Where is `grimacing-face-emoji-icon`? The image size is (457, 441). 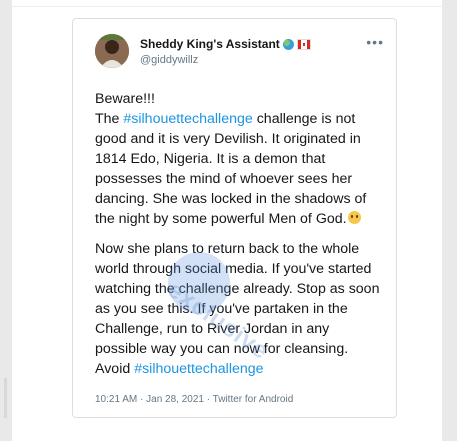 grimacing-face-emoji-icon is located at coordinates (354, 217).